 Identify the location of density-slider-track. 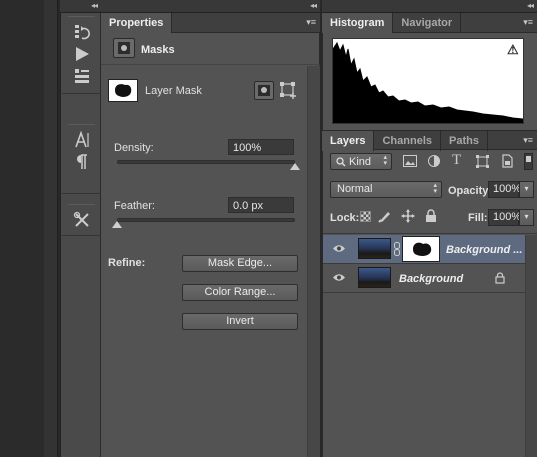
(206, 162).